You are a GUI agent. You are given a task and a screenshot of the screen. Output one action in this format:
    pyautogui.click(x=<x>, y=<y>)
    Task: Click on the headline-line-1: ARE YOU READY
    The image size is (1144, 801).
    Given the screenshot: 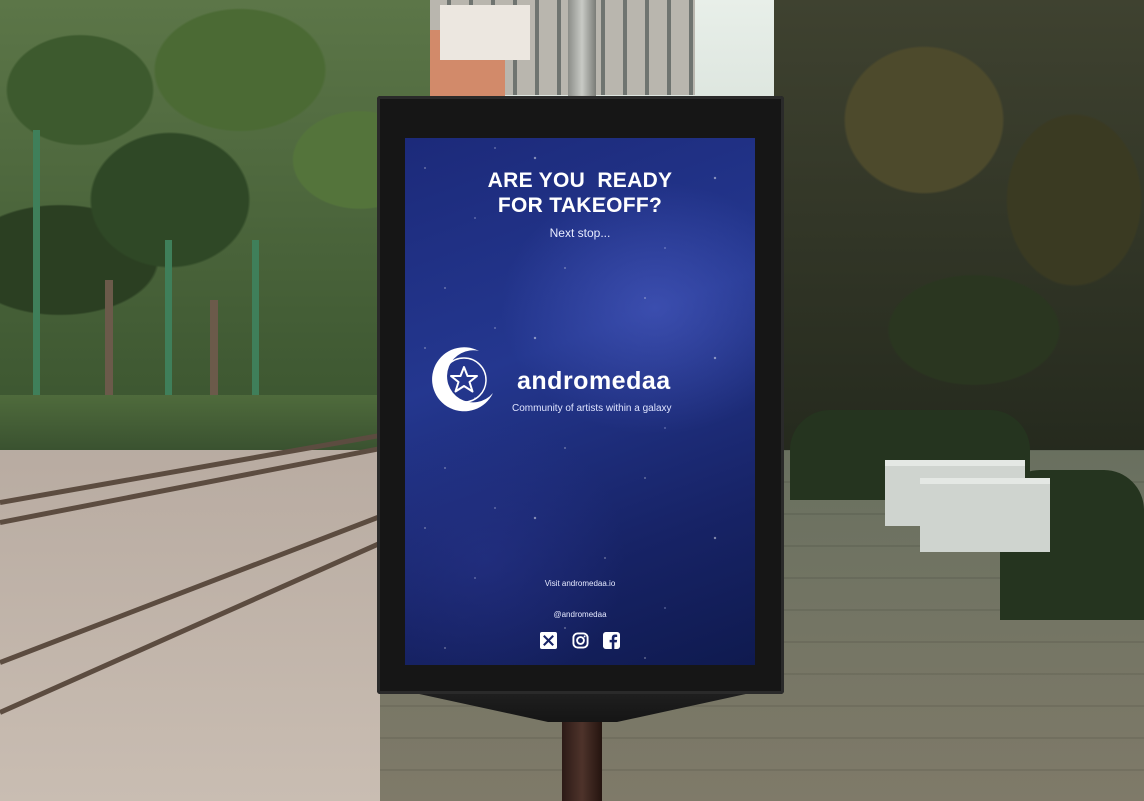 What is the action you would take?
    pyautogui.click(x=580, y=180)
    